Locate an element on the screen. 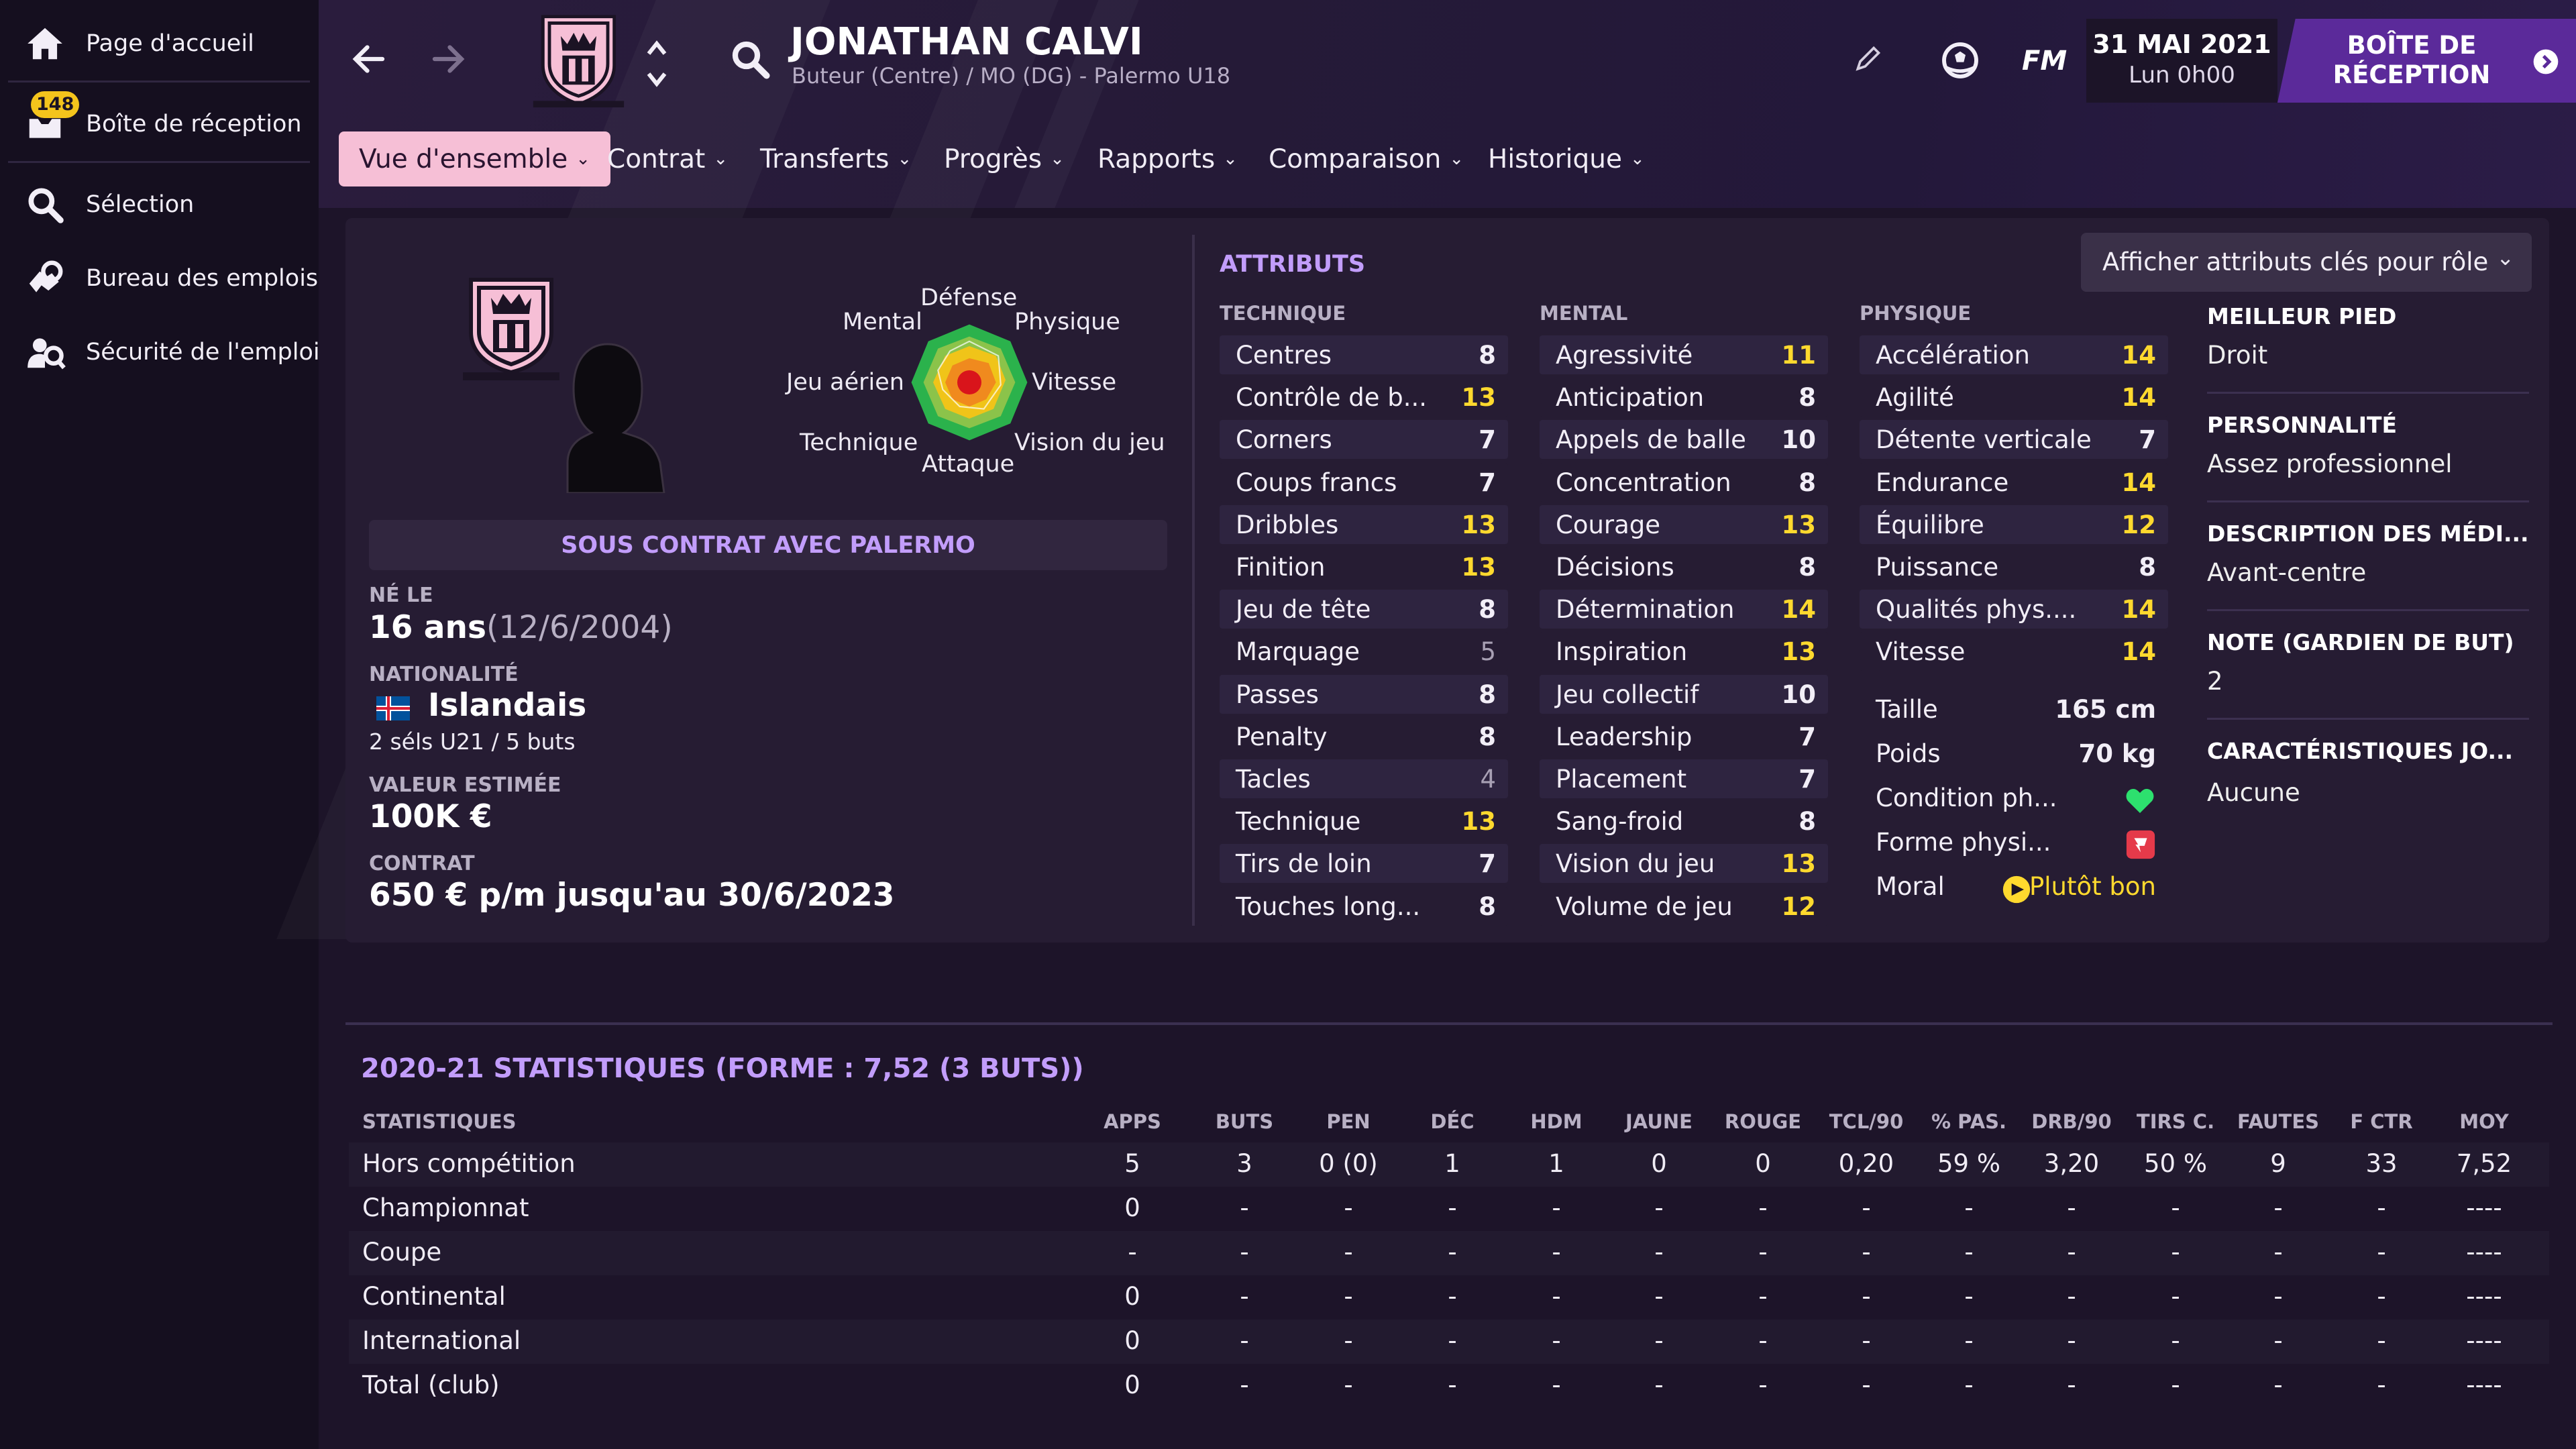 The width and height of the screenshot is (2576, 1449). attribute-name: Agilité is located at coordinates (1915, 398).